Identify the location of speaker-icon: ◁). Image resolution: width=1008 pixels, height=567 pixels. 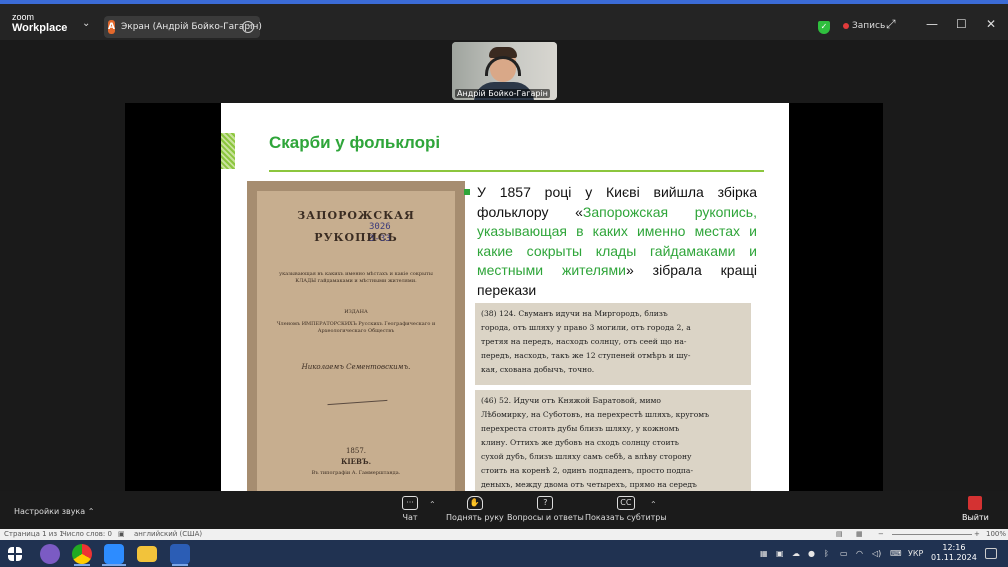
(876, 553).